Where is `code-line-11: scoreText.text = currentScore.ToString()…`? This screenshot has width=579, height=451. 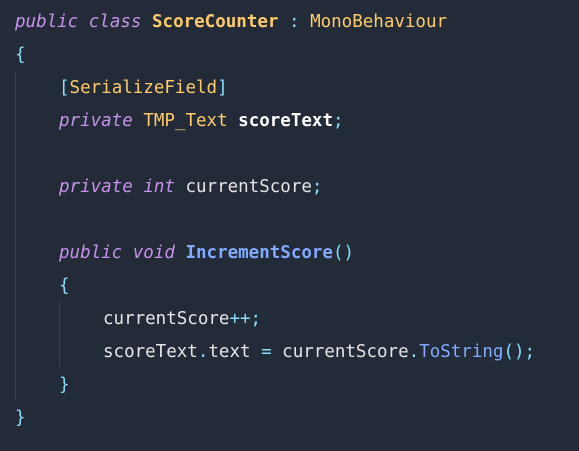
code-line-11: scoreText.text = currentScore.ToString()… is located at coordinates (319, 352).